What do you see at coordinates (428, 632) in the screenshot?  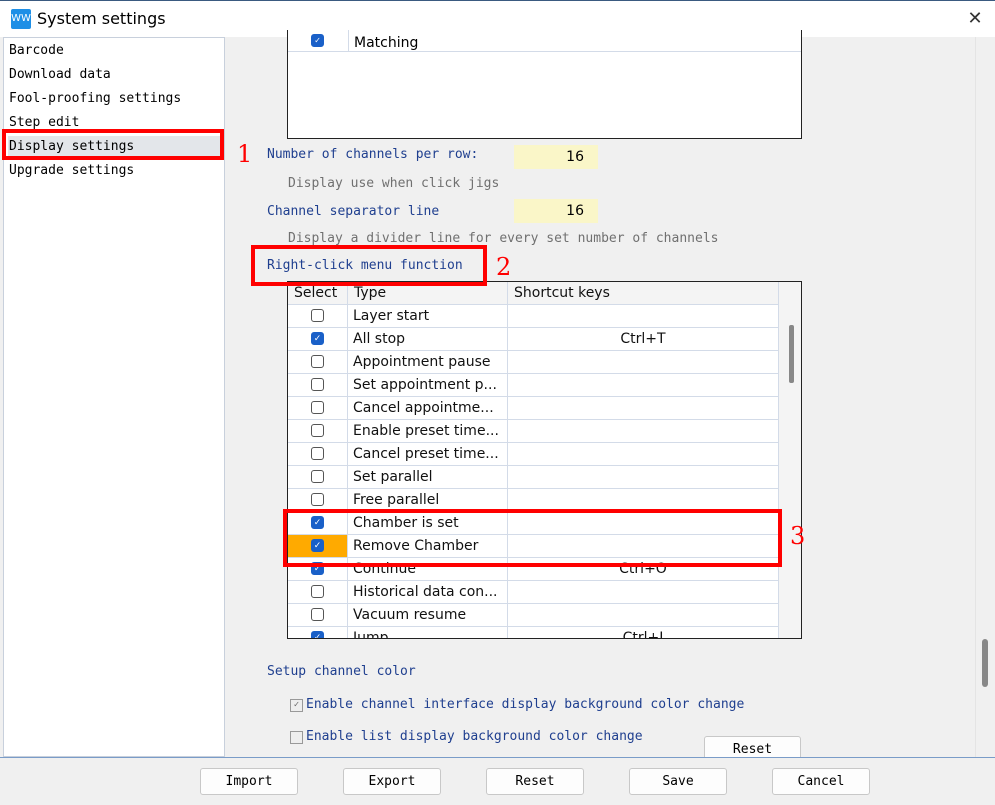 I see `type-cell: Jump` at bounding box center [428, 632].